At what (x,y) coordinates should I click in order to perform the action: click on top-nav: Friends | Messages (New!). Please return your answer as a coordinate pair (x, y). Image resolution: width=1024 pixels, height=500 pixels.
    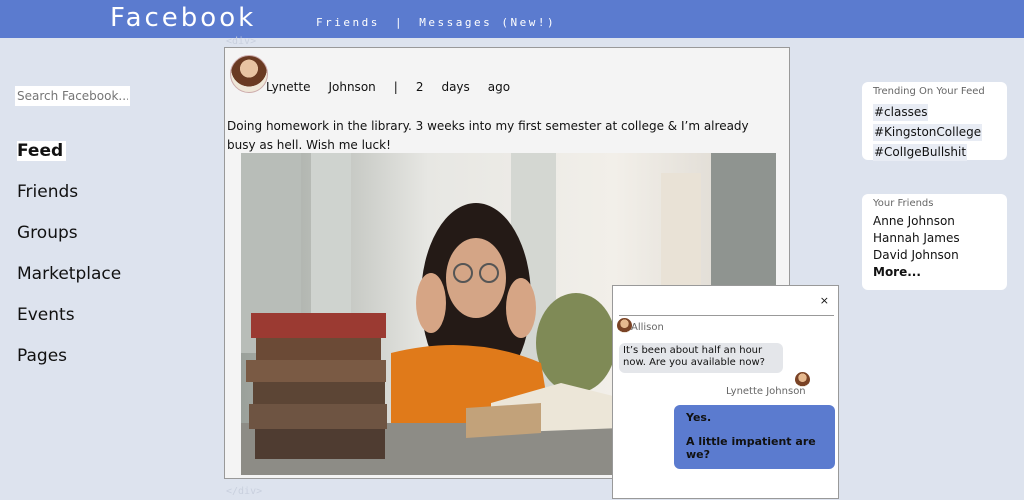
    Looking at the image, I should click on (436, 22).